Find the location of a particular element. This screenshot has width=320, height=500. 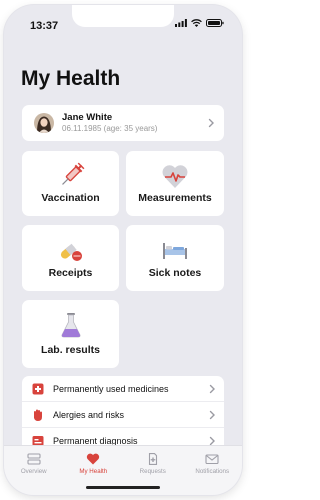

tab-label: My Health is located at coordinates (93, 471).